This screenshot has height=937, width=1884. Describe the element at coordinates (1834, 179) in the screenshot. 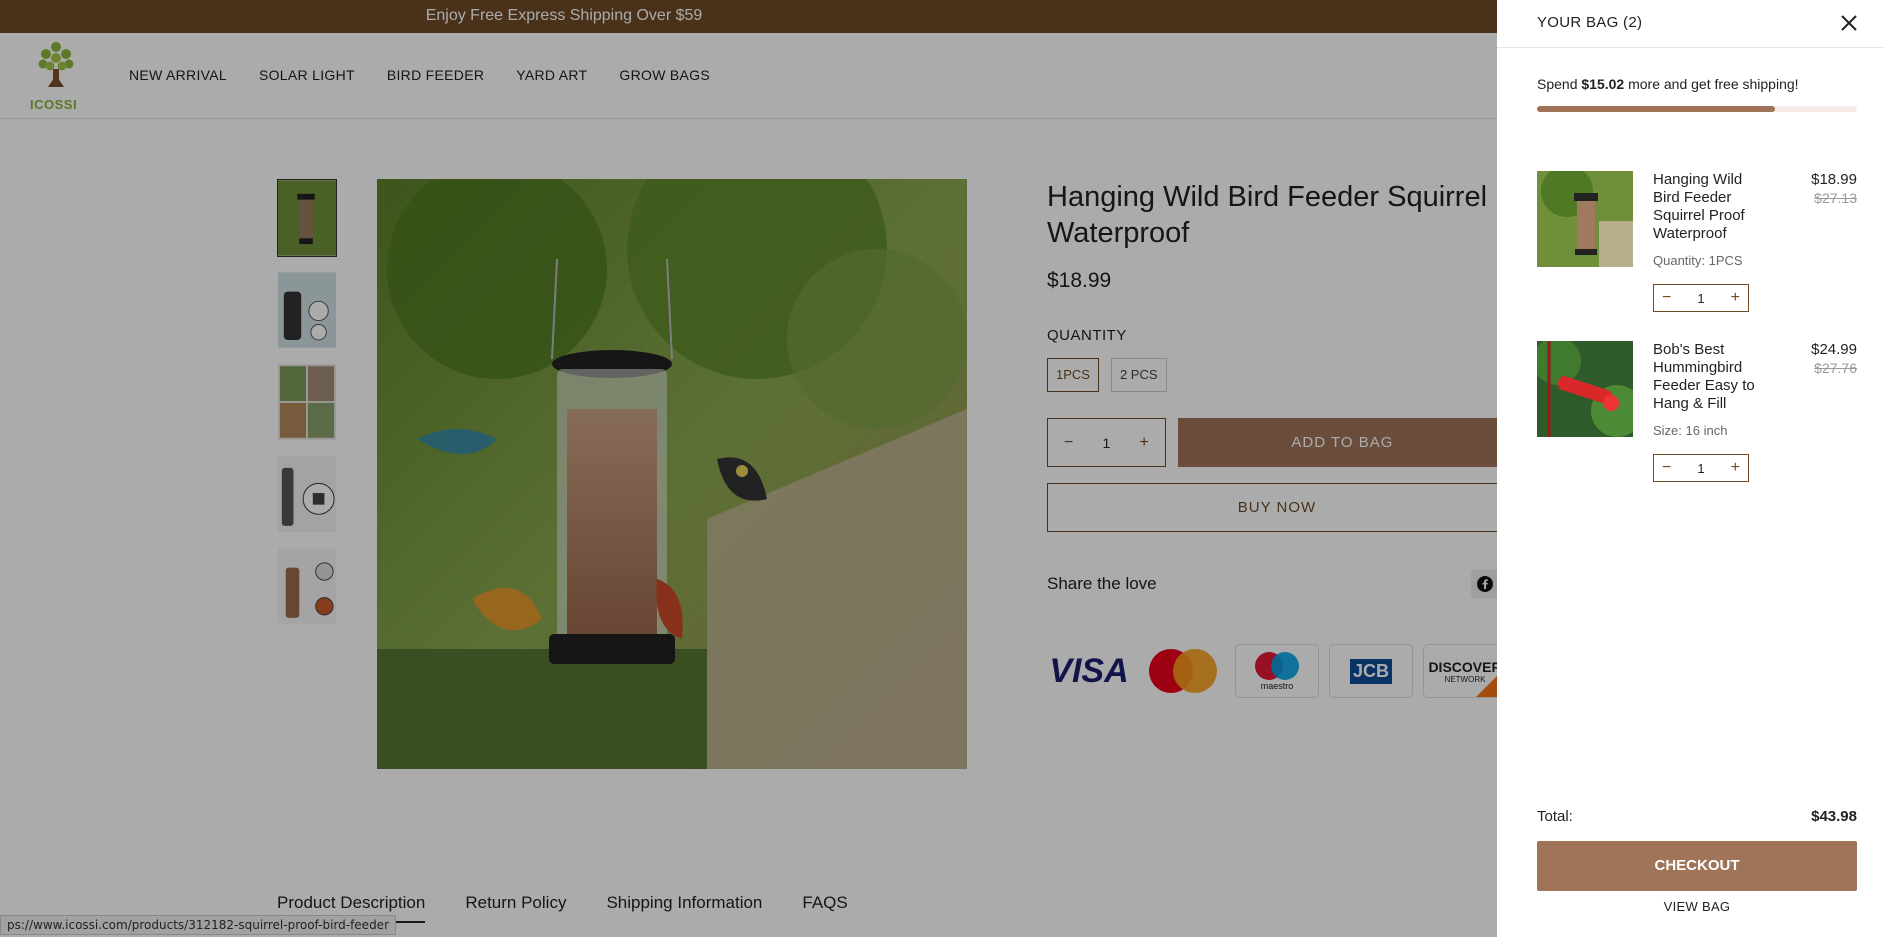

I see `cart-item-price: $18.99` at that location.